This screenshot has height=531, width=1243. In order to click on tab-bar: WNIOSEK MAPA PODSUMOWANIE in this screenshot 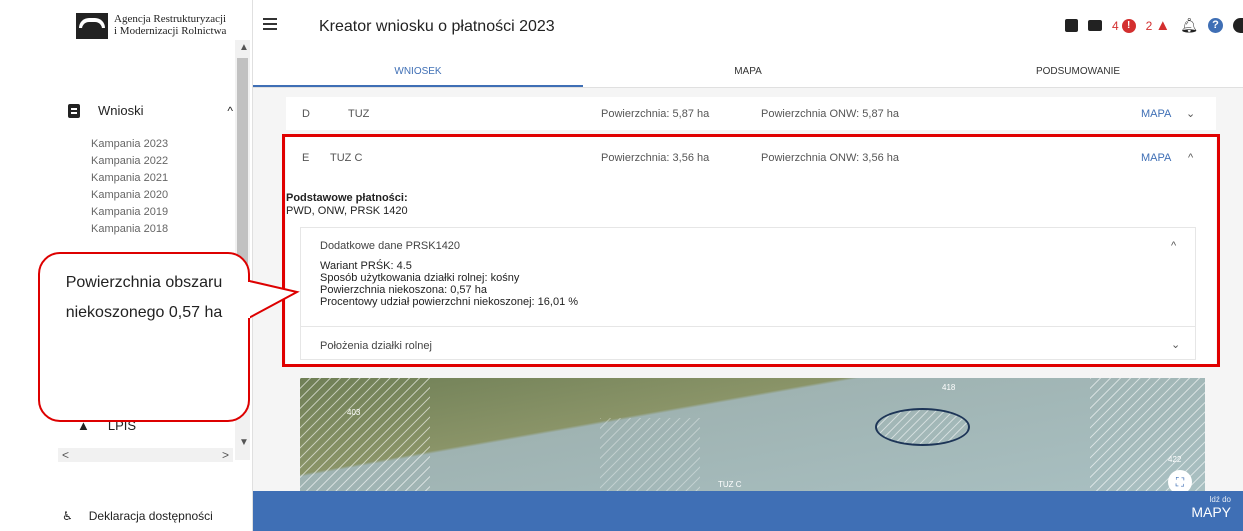, I will do `click(748, 72)`.